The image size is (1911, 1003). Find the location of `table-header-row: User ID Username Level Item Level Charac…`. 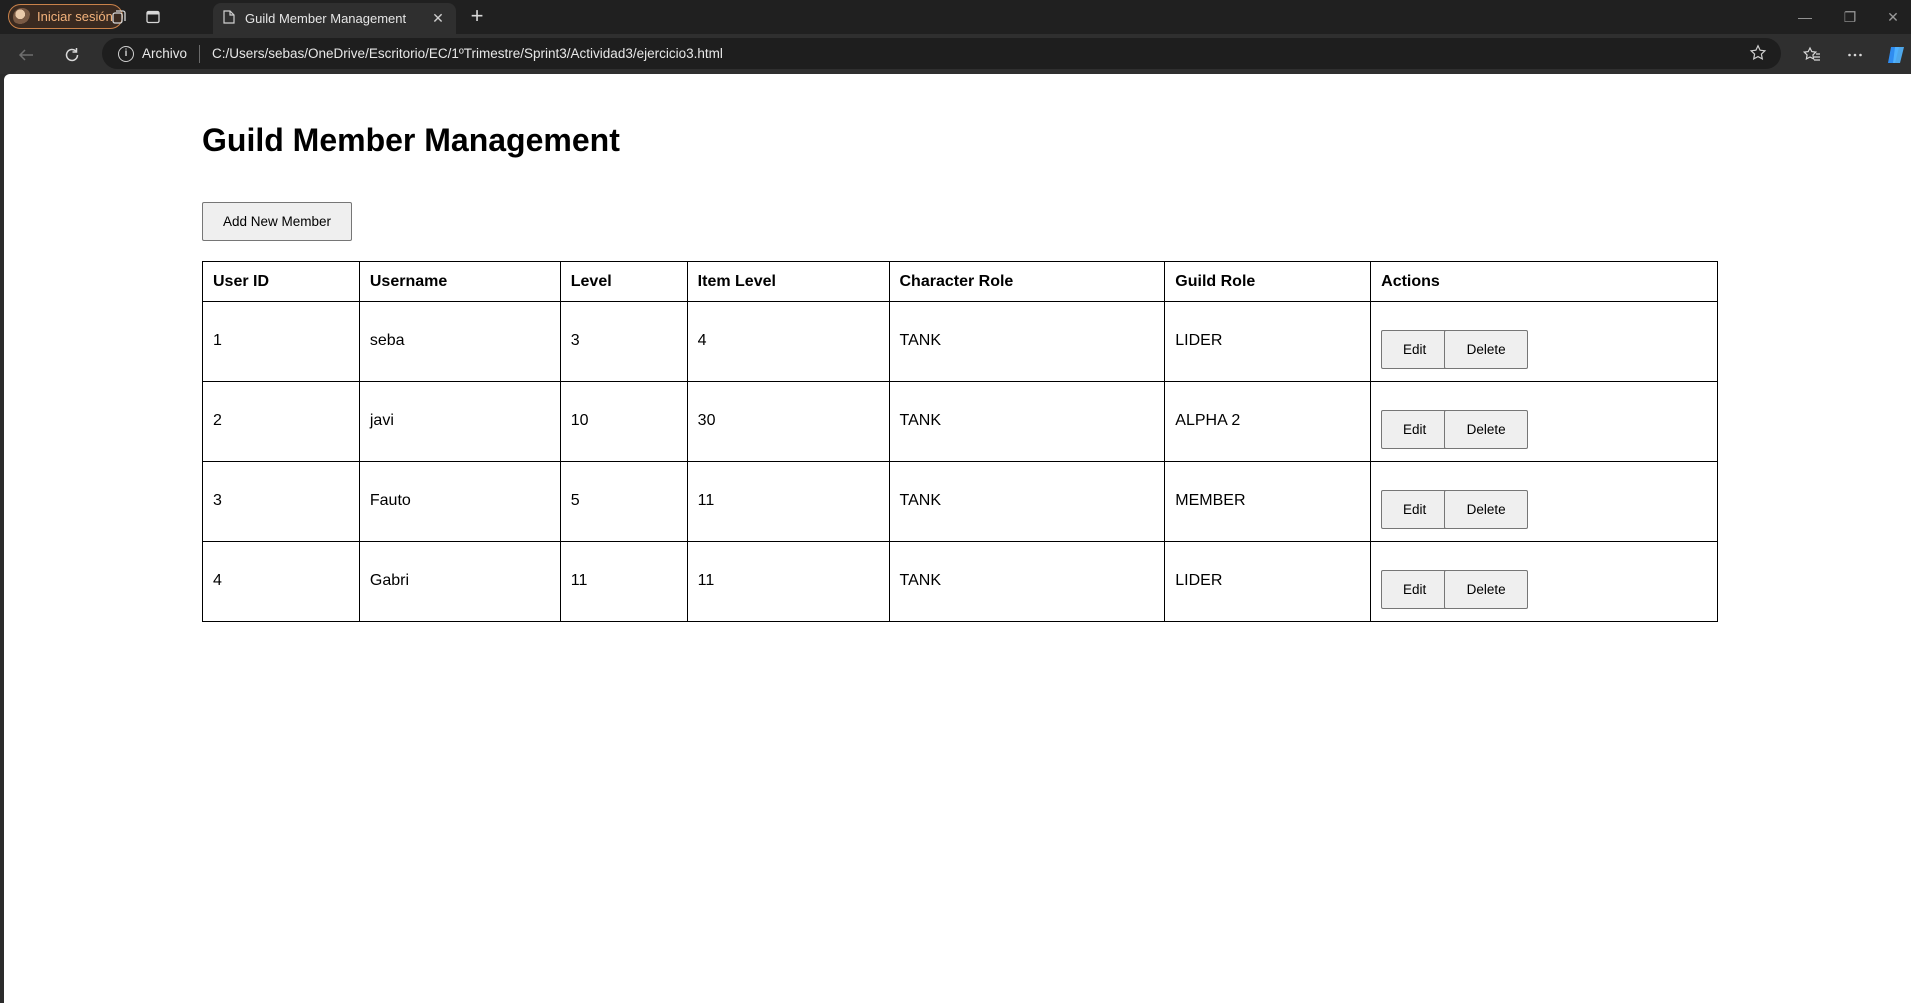

table-header-row: User ID Username Level Item Level Charac… is located at coordinates (960, 281).